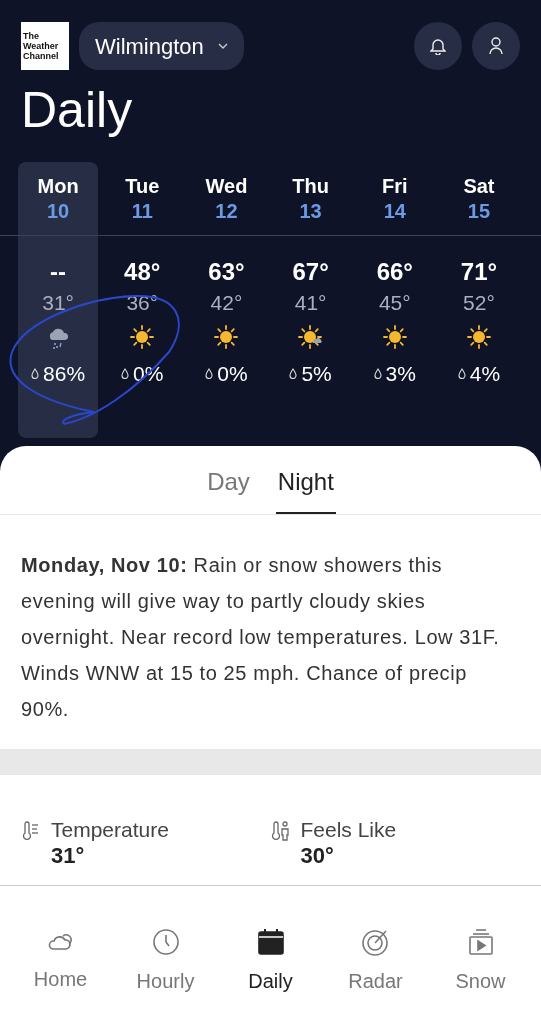 This screenshot has height=1024, width=541. What do you see at coordinates (260, 637) in the screenshot?
I see `forecast-text: Monday, Nov 10: Rain or snow showers this evening will give way to partly cloudy skies overnight. Near record low temperatures. Low 31F. Winds WNW at 15 to 25 mph. Chance of precip 90%.` at bounding box center [260, 637].